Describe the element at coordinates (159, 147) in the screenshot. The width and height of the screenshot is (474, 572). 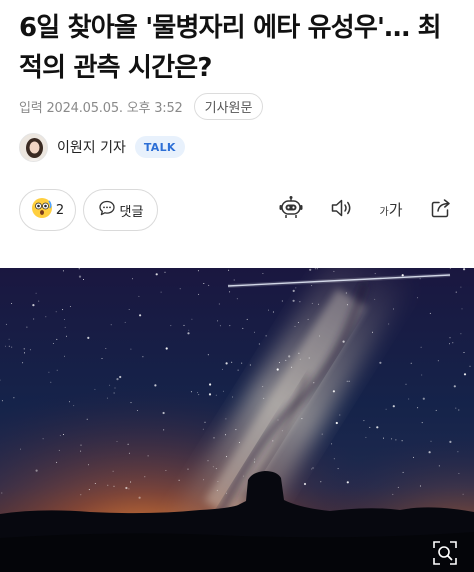
I see `talk-badge: TALK` at that location.